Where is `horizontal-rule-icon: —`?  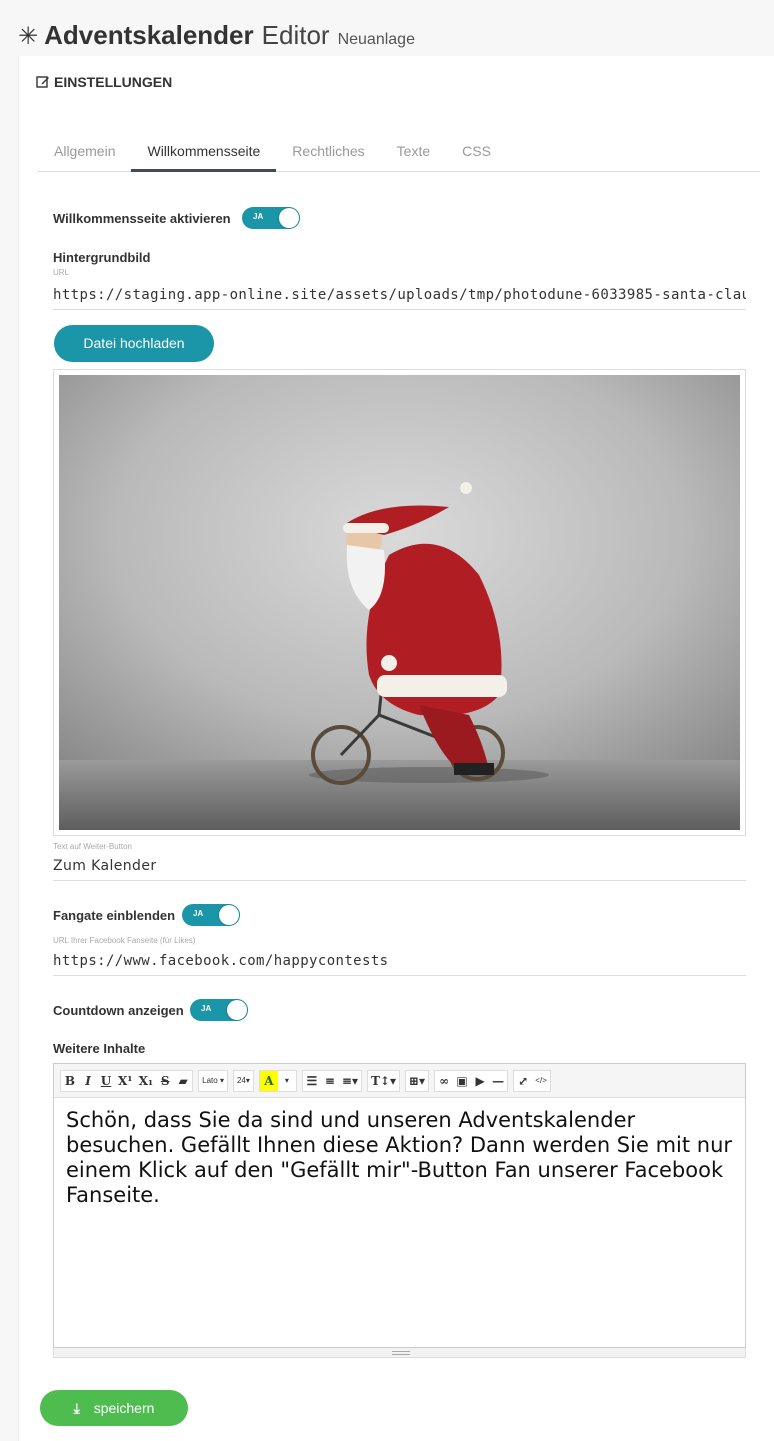
horizontal-rule-icon: — is located at coordinates (498, 1081).